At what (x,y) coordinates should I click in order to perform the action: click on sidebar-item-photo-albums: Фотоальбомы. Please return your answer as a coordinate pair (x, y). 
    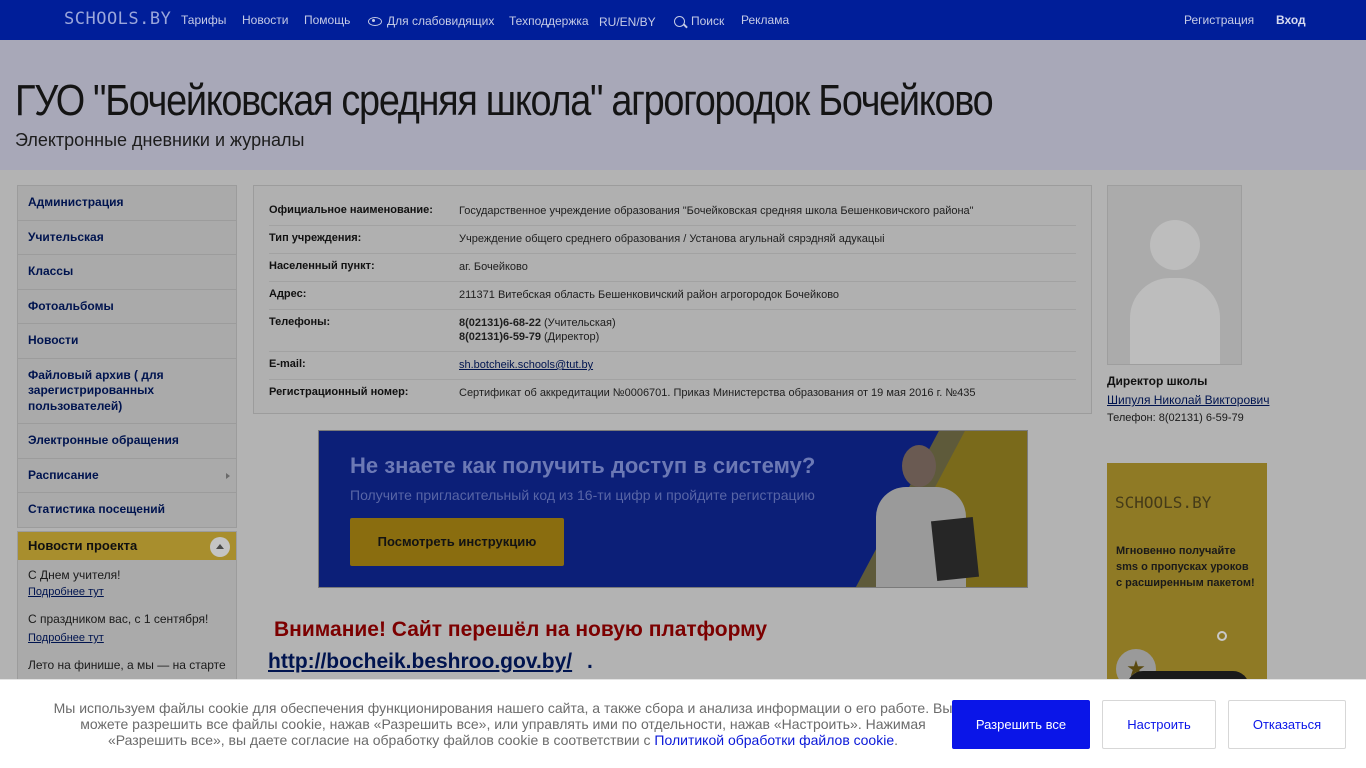
    Looking at the image, I should click on (127, 307).